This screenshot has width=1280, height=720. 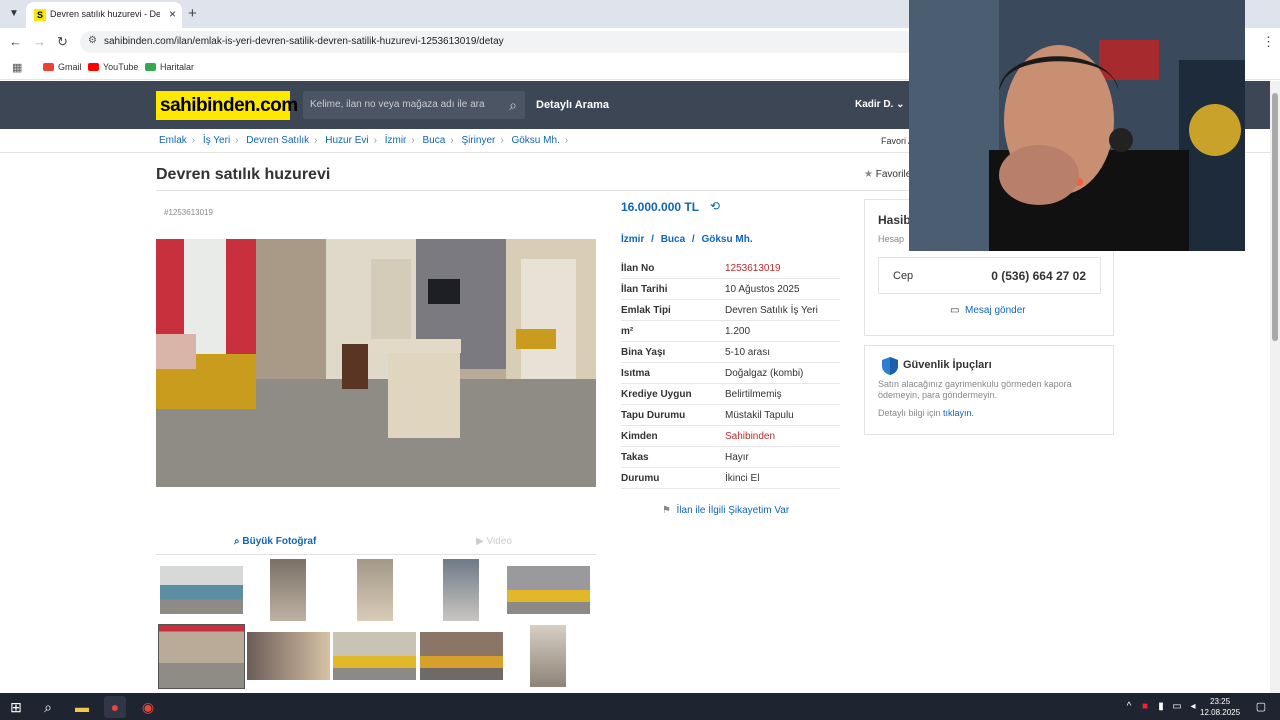 What do you see at coordinates (277, 140) in the screenshot?
I see `breadcrumb-item: Devren Satılık` at bounding box center [277, 140].